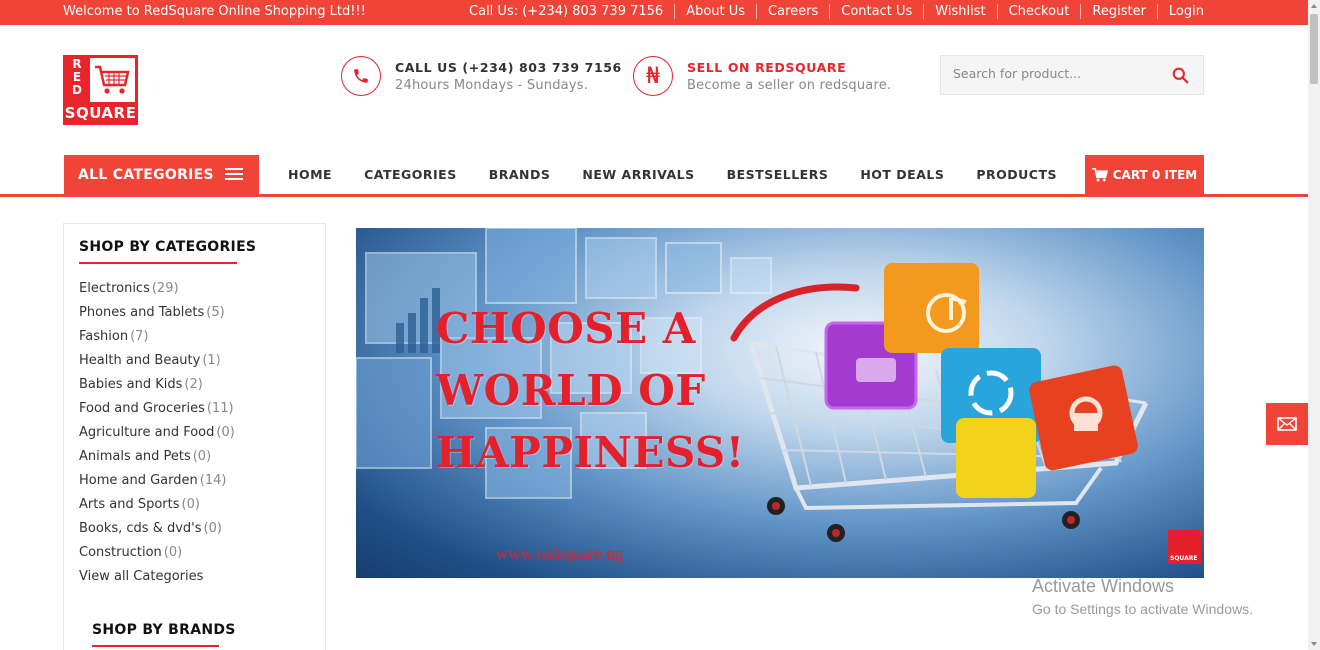  I want to click on category-item: Babies and Kids (2), so click(157, 388).